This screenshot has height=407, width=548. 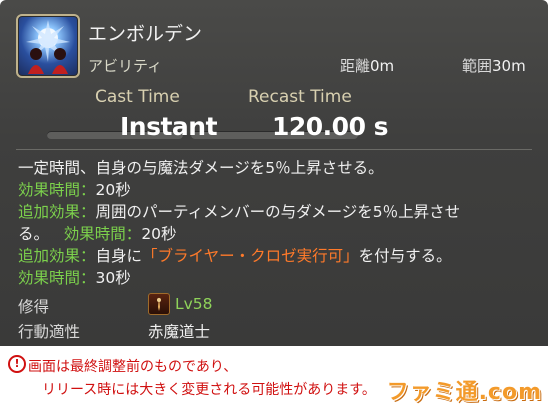 I want to click on notice-line-2: リリース時には大きく変更される可能性があります。, so click(x=209, y=390).